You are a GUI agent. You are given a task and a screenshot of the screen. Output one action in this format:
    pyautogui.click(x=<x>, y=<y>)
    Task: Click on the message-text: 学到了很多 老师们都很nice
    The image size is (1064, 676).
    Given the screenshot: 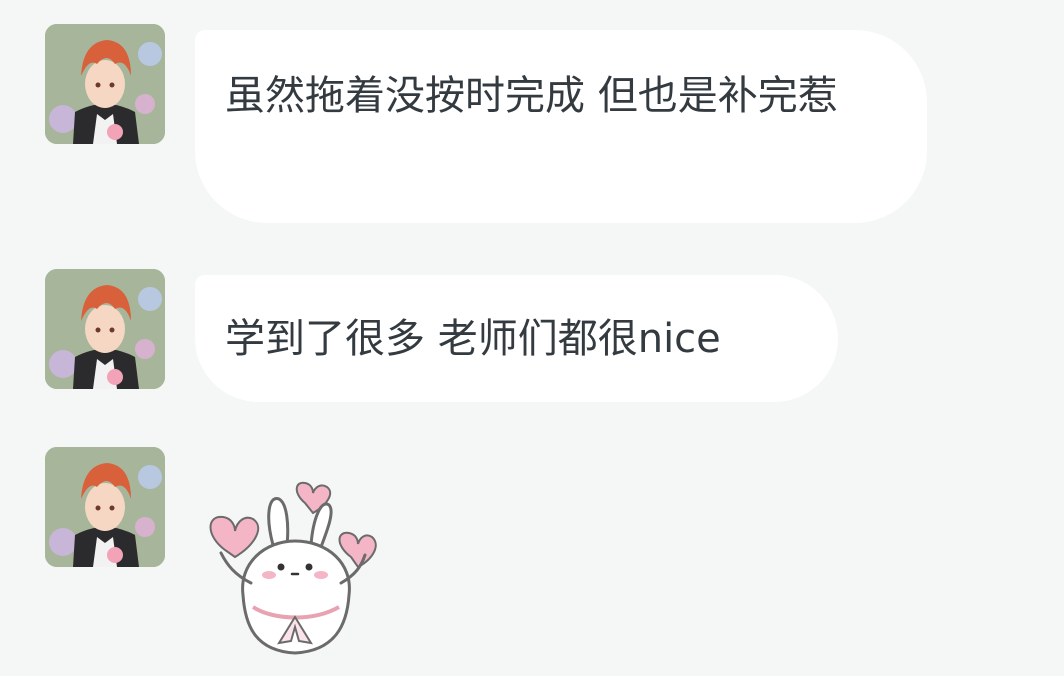 What is the action you would take?
    pyautogui.click(x=473, y=339)
    